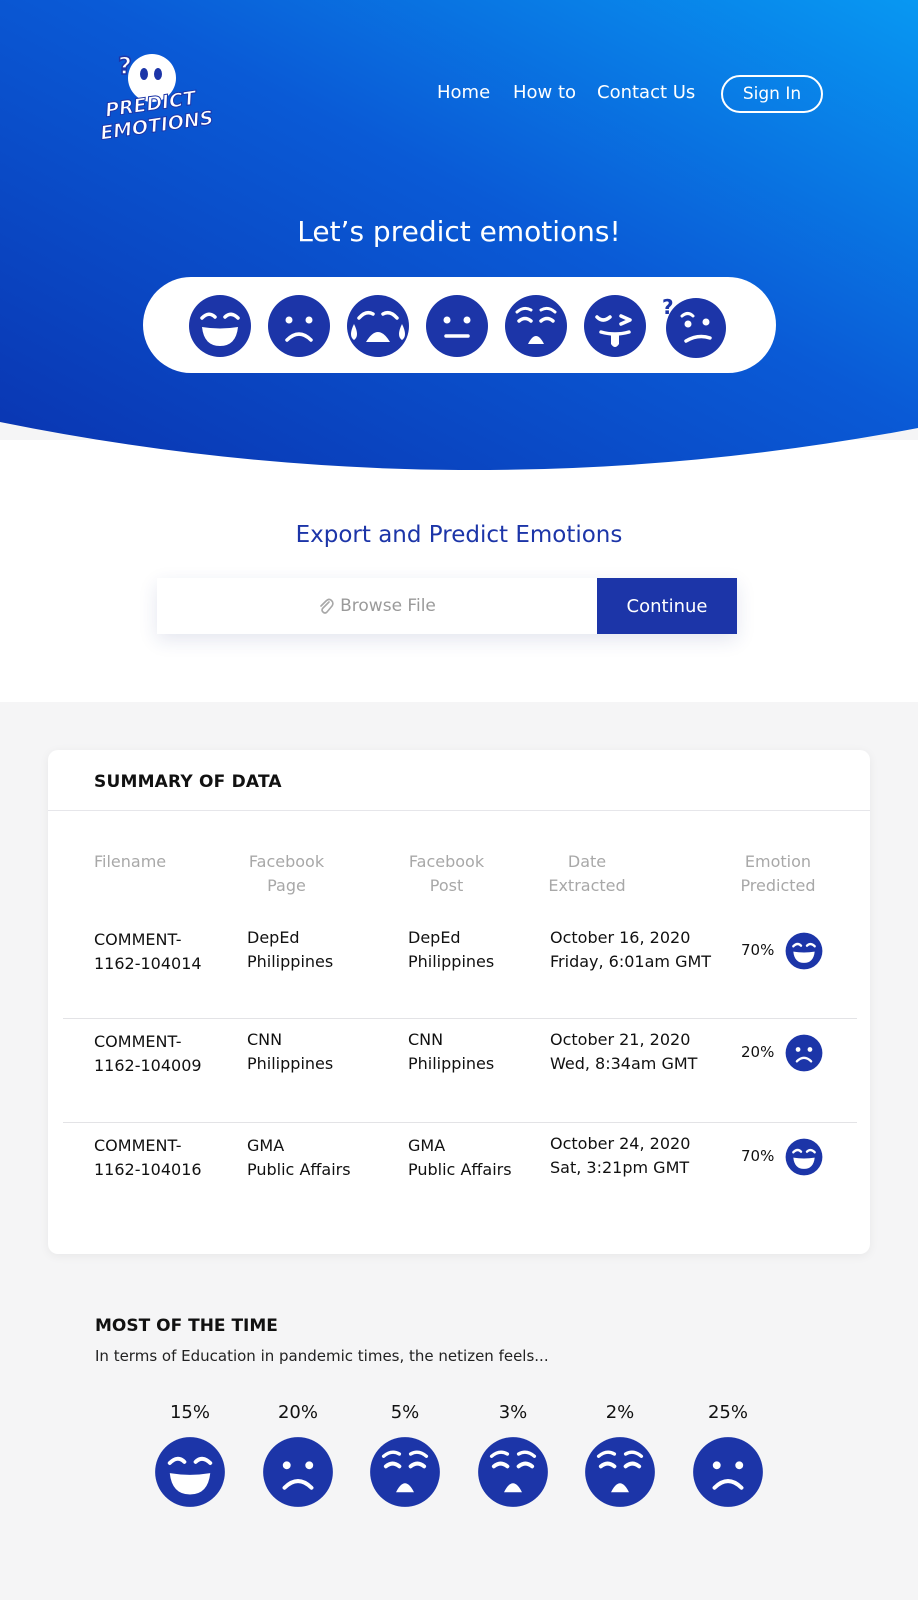 Image resolution: width=918 pixels, height=1600 pixels. What do you see at coordinates (624, 1051) in the screenshot?
I see `row-date-extracted: October 21, 2020 Wed, 8:34am GMT` at bounding box center [624, 1051].